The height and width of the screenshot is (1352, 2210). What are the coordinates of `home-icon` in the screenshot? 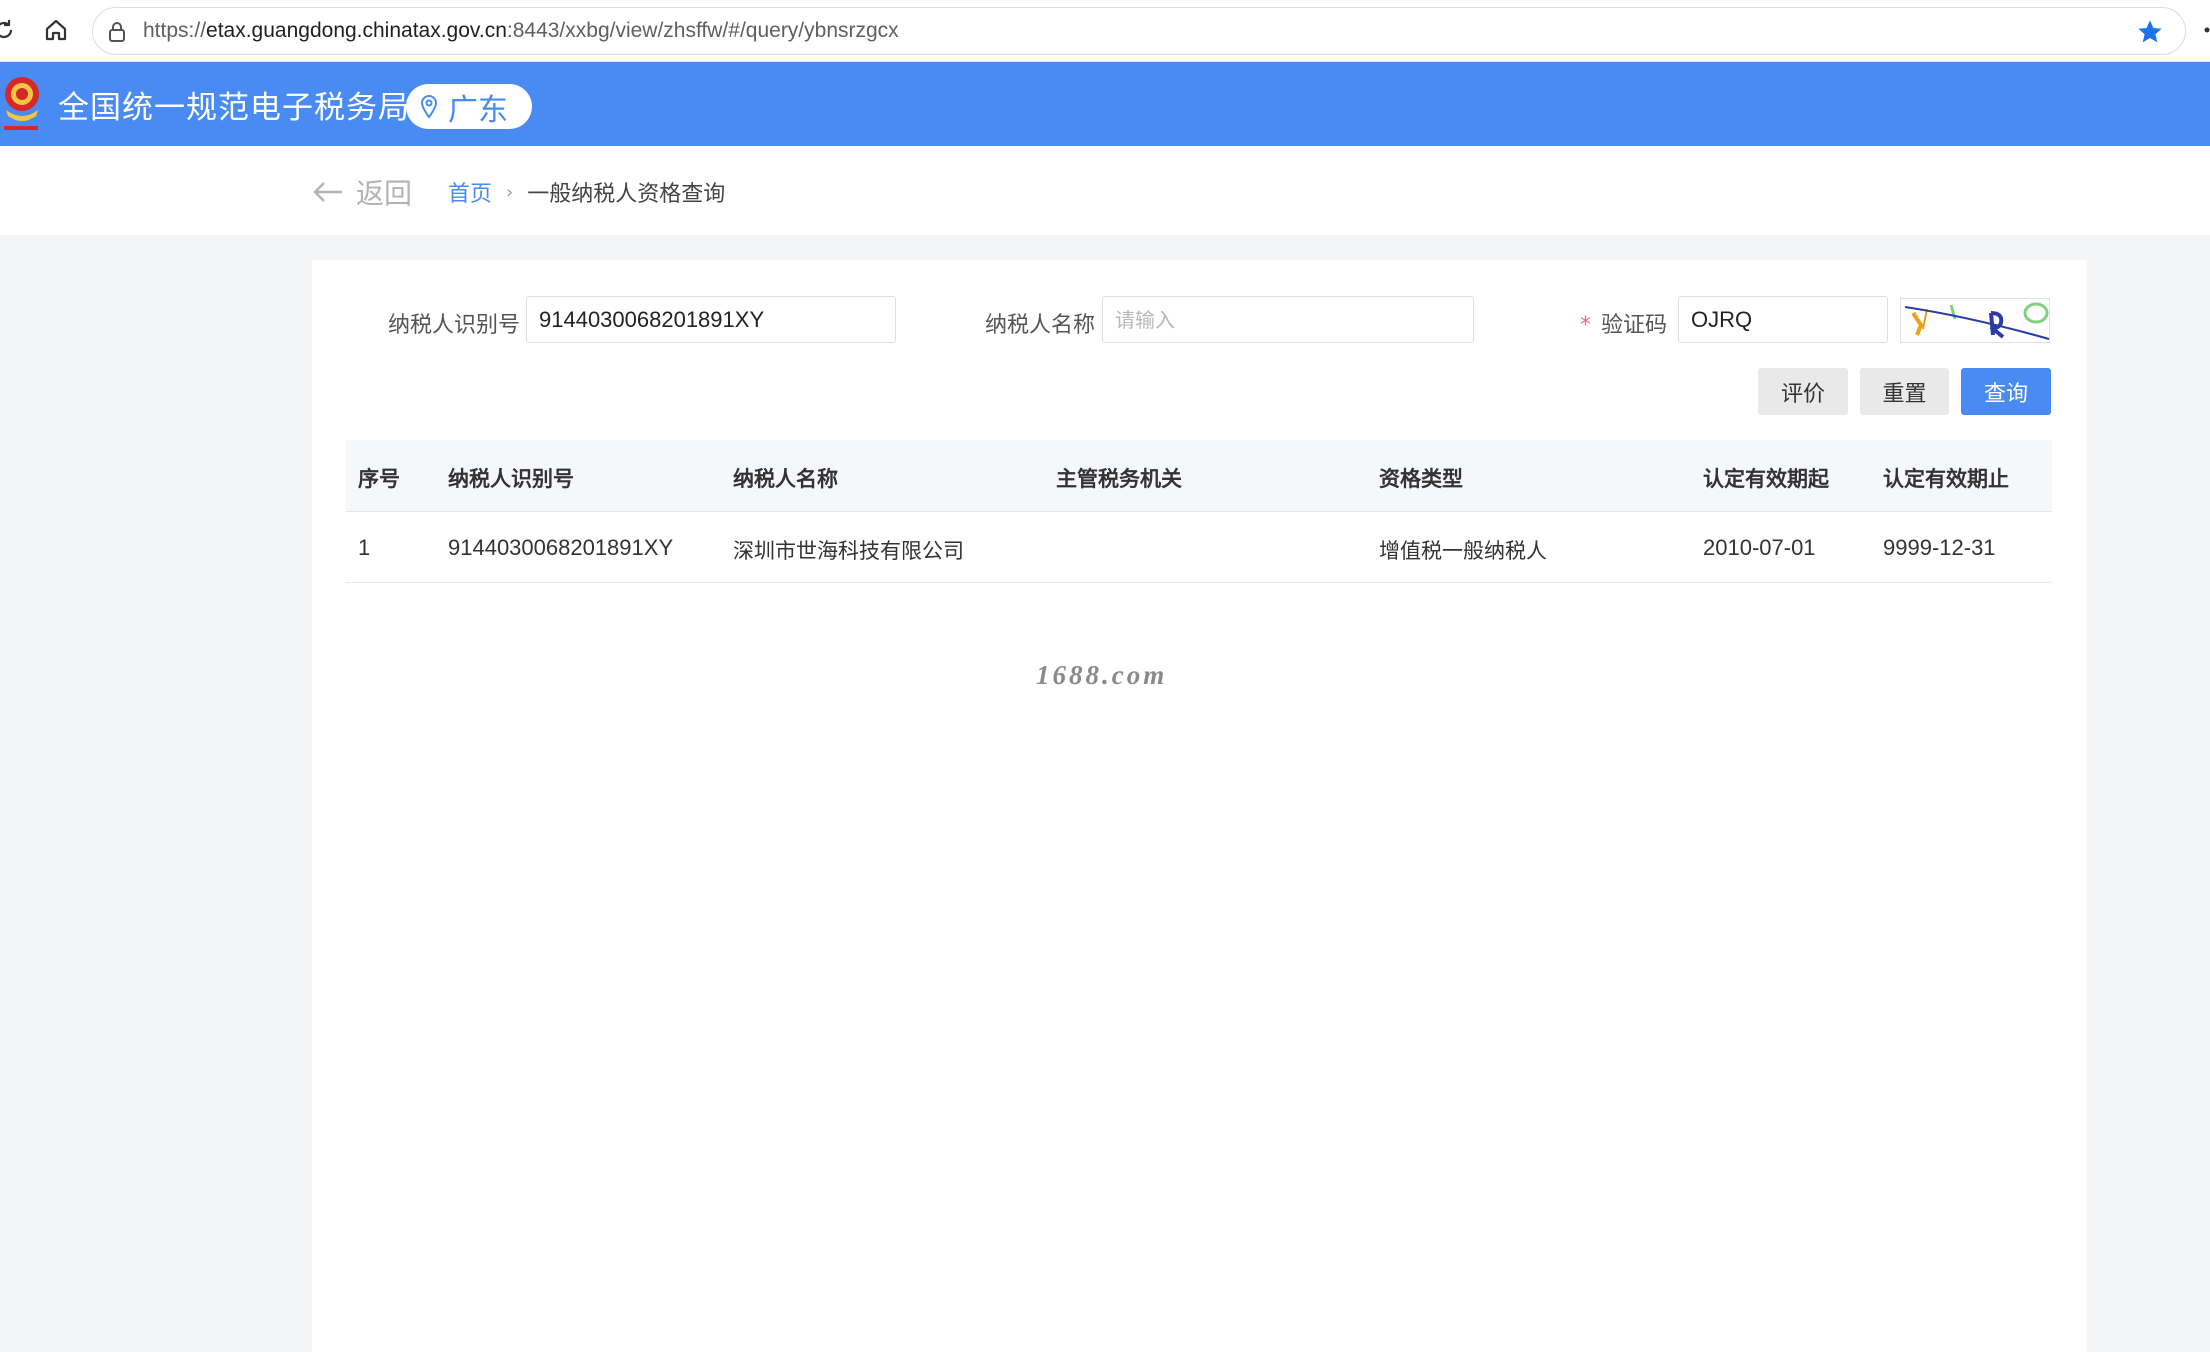 It's located at (56, 30).